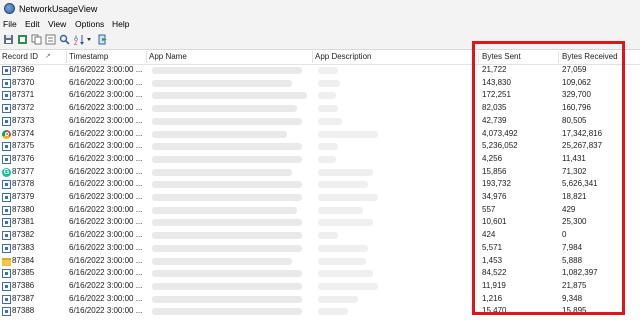 This screenshot has width=640, height=320. Describe the element at coordinates (10, 24) in the screenshot. I see `menu-file: File` at that location.